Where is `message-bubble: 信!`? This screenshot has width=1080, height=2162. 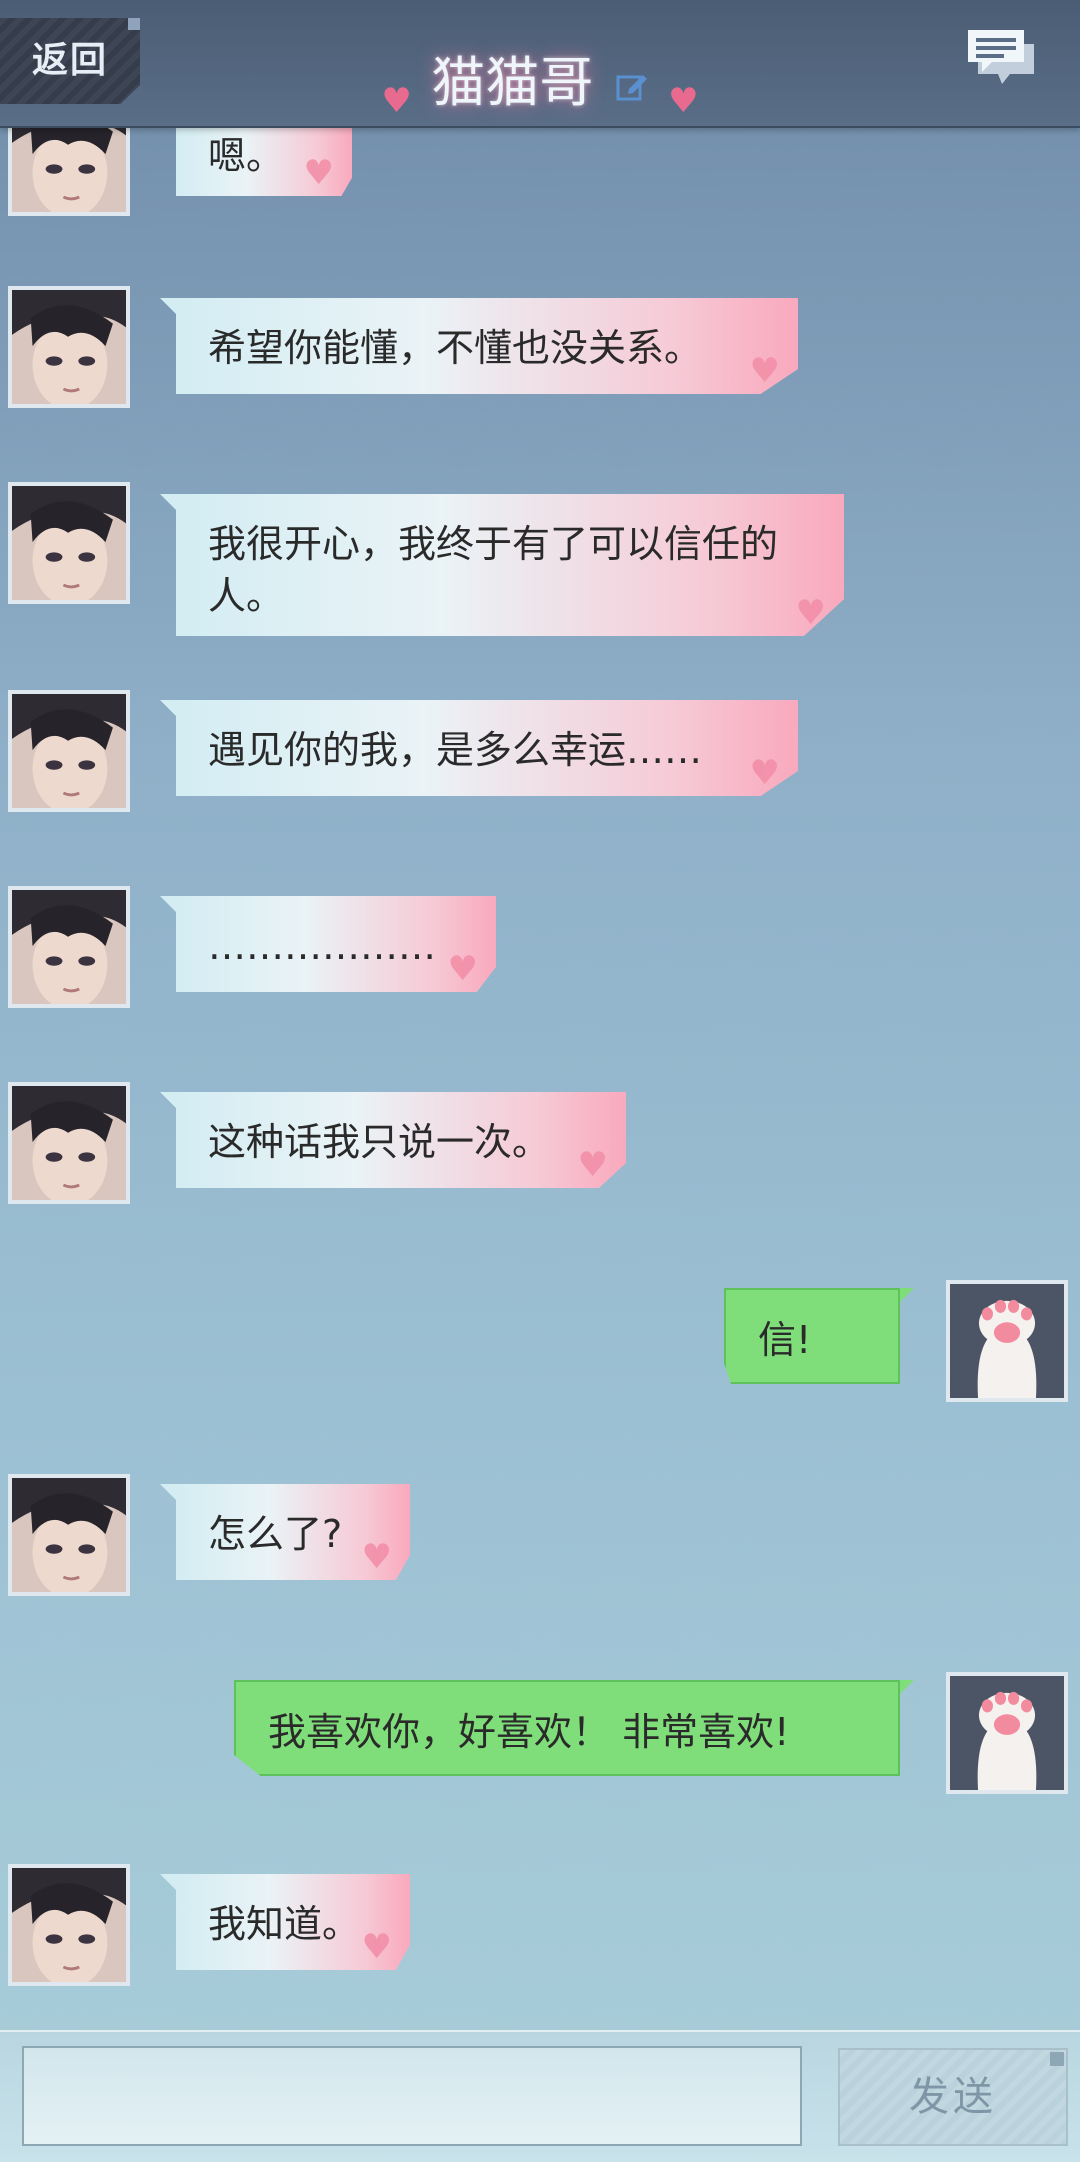 message-bubble: 信! is located at coordinates (812, 1336).